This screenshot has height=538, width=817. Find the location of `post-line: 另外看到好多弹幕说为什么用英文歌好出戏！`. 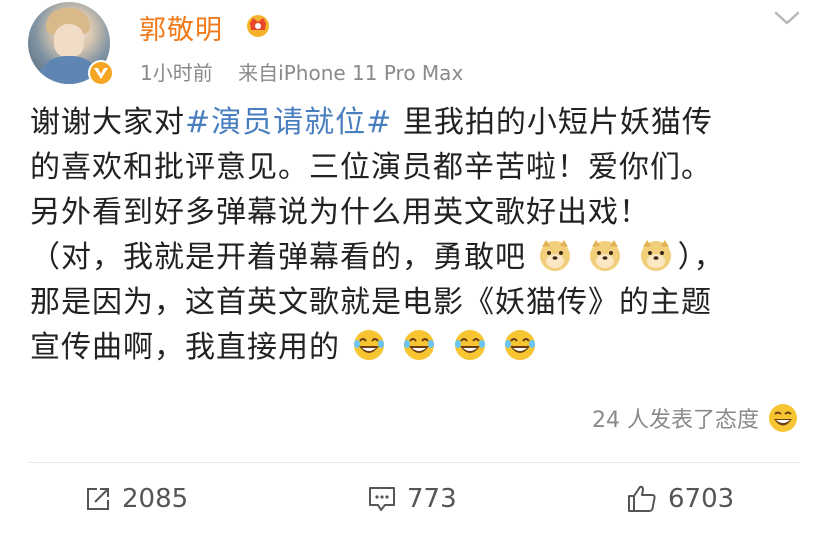

post-line: 另外看到好多弹幕说为什么用英文歌好出戏！ is located at coordinates (340, 212).